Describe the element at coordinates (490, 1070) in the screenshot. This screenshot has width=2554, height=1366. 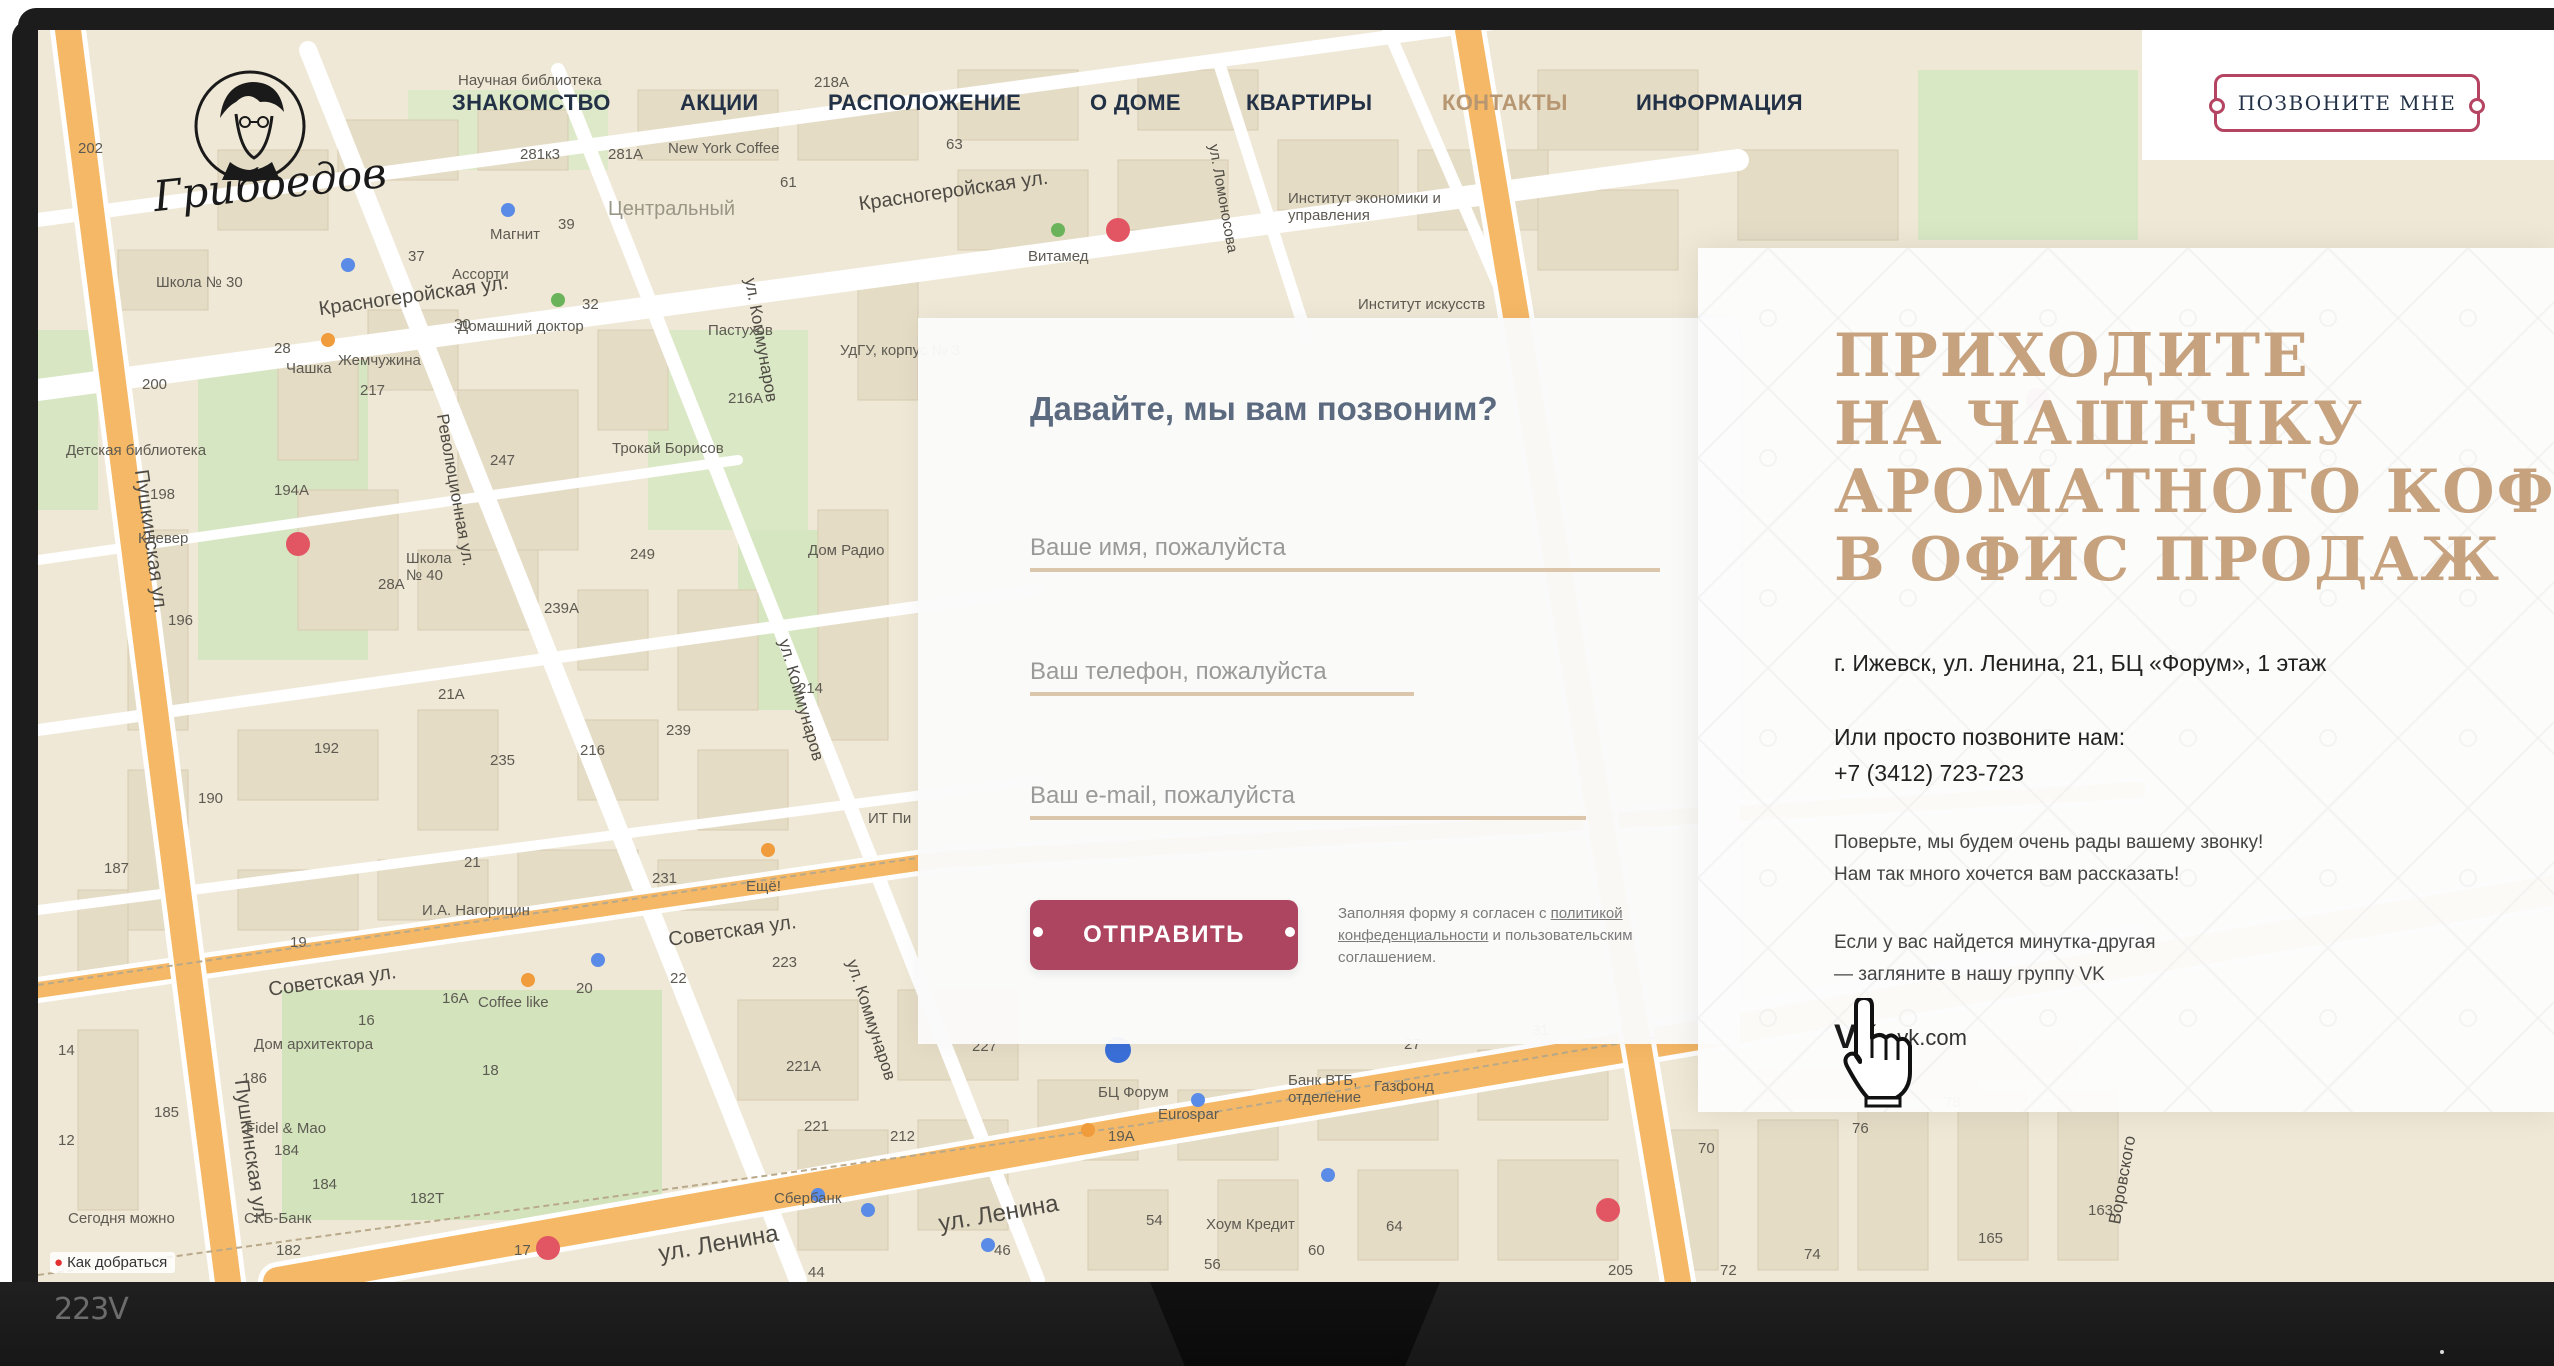
I see `building-number: 18` at that location.